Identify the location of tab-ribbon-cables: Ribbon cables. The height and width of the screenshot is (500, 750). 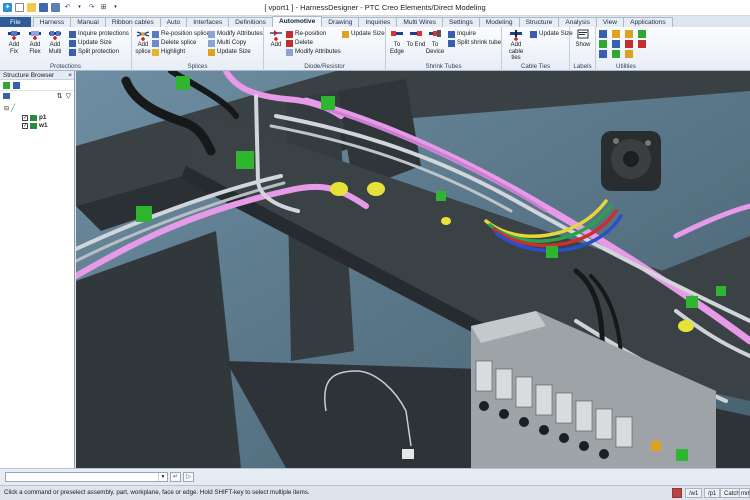
(132, 22).